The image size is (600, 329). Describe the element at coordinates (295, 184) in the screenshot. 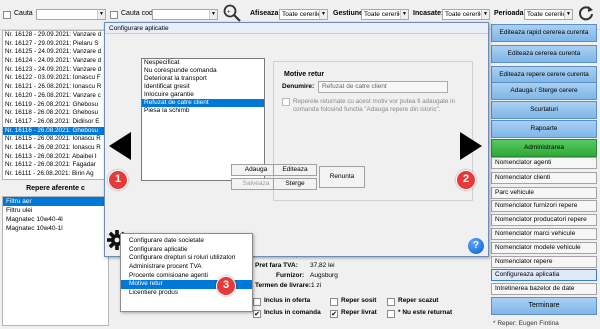

I see `sterge-button: Sterge` at that location.